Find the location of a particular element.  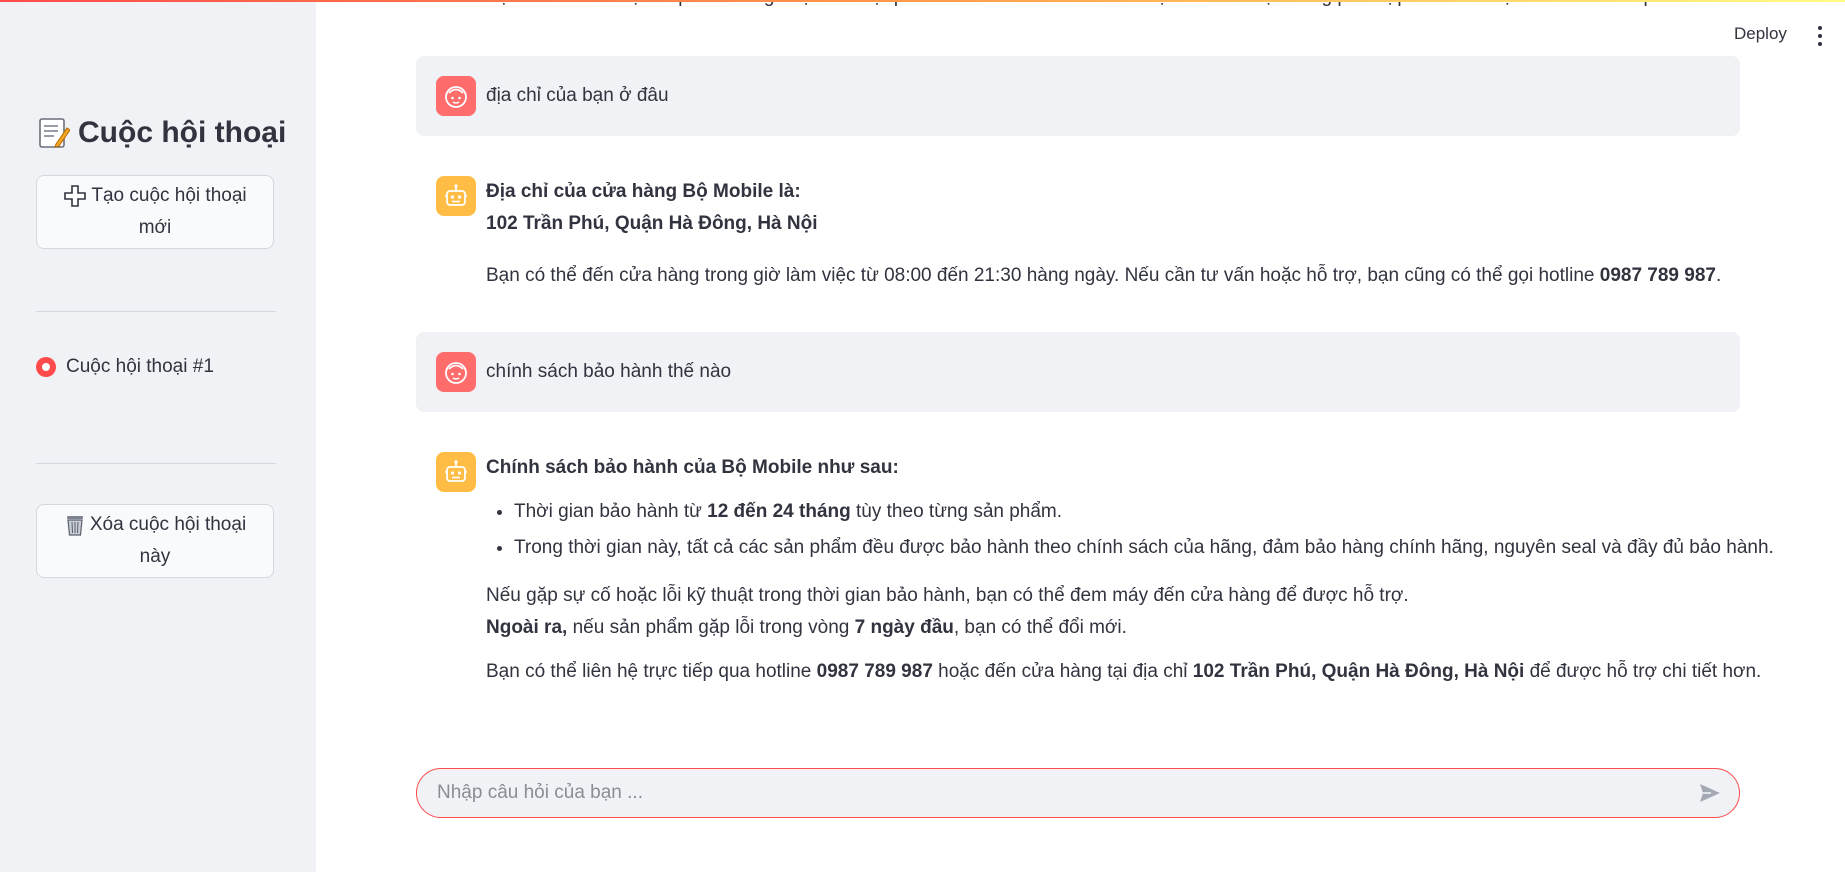

user-message: địa chỉ của bạn ở đâu is located at coordinates (1078, 96).